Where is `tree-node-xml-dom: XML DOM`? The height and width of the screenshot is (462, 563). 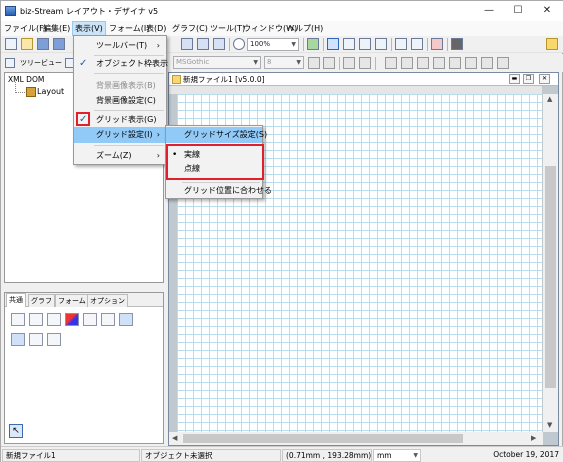 tree-node-xml-dom: XML DOM is located at coordinates (26, 79).